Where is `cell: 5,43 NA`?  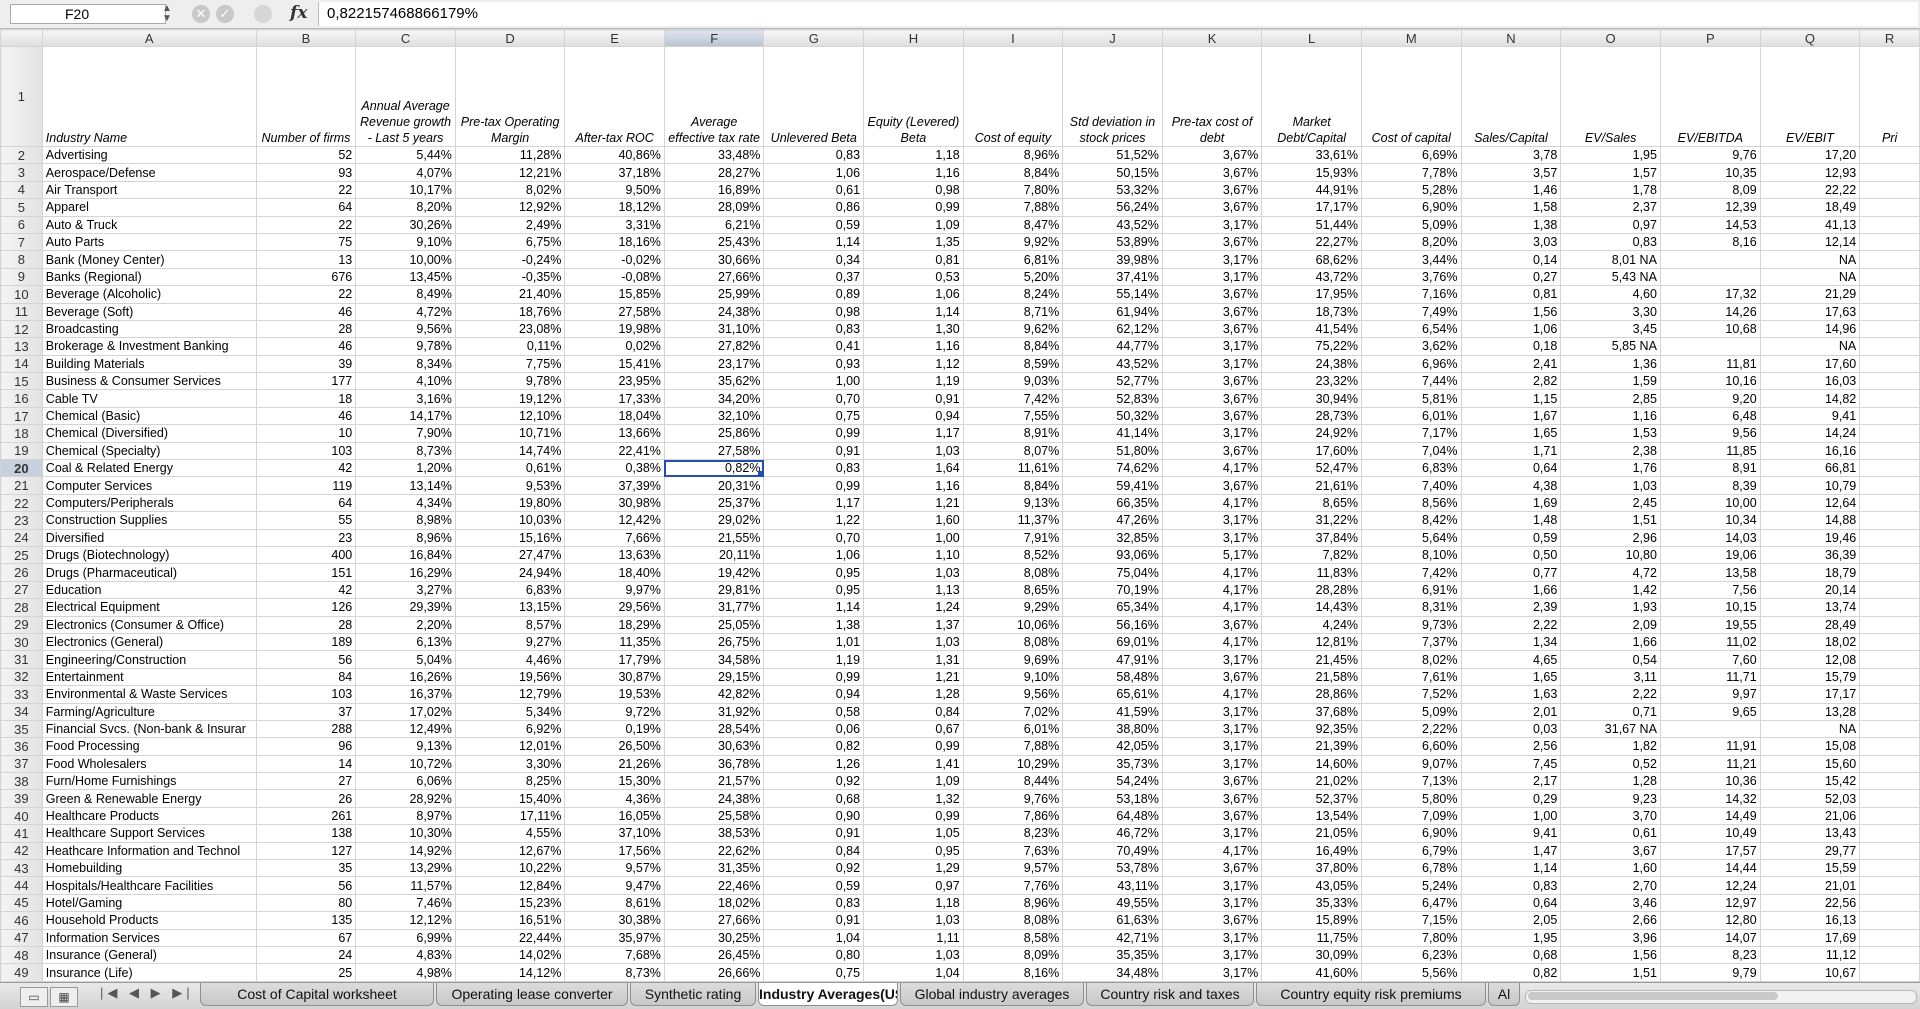
cell: 5,43 NA is located at coordinates (1610, 277).